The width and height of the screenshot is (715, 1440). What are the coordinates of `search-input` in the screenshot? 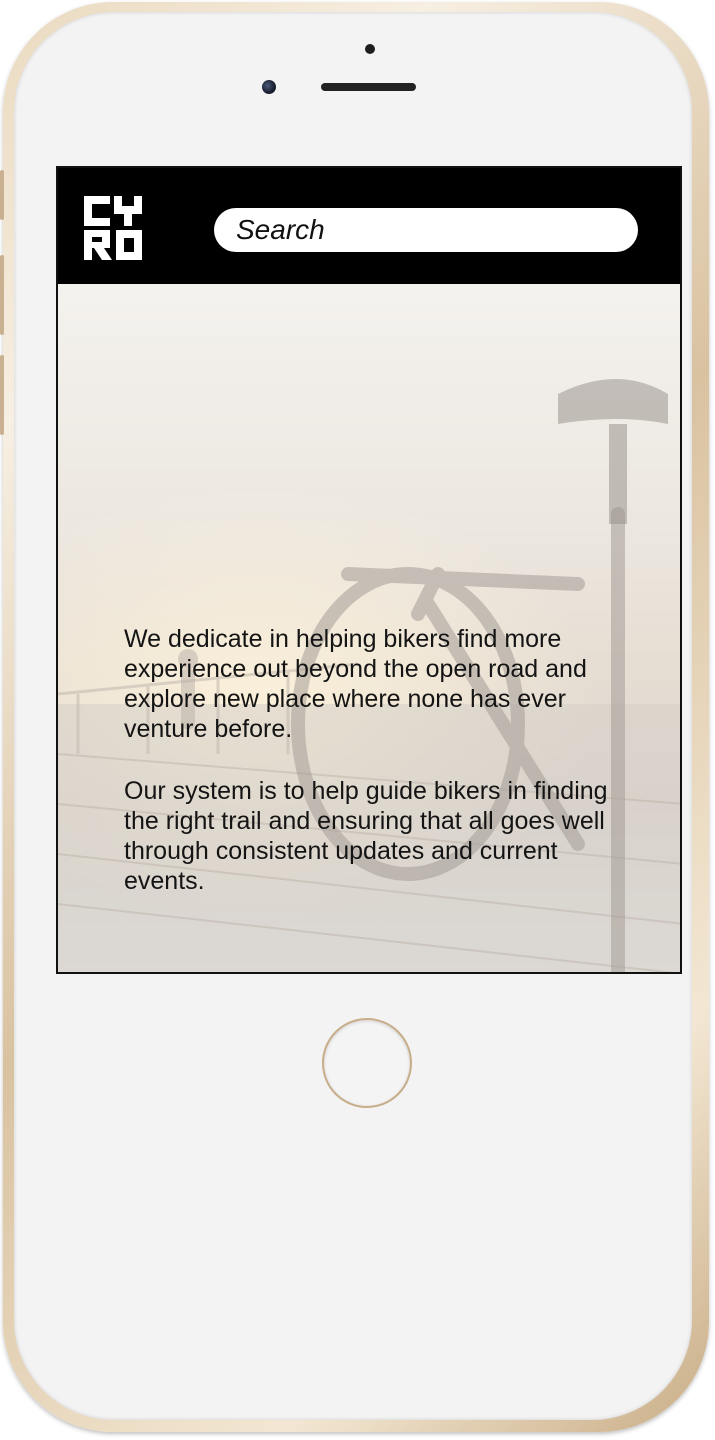 It's located at (426, 230).